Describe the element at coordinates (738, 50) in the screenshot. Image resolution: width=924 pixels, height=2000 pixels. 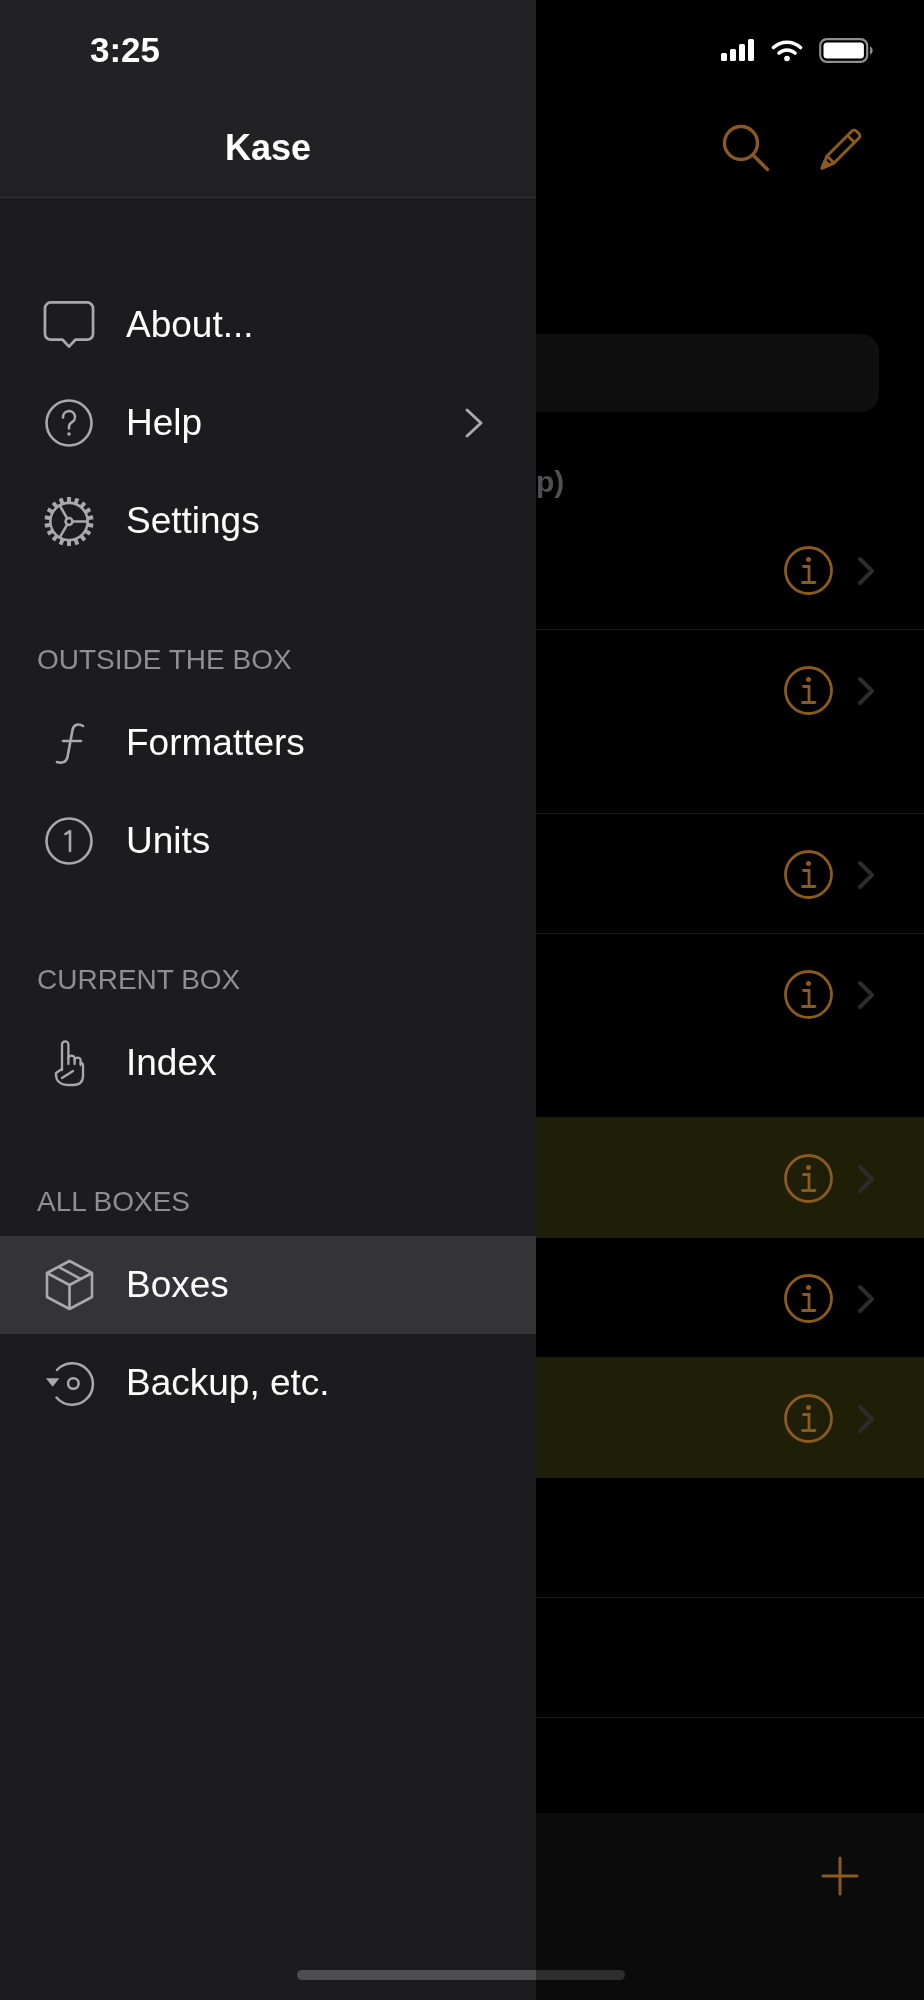
I see `signal-icon` at that location.